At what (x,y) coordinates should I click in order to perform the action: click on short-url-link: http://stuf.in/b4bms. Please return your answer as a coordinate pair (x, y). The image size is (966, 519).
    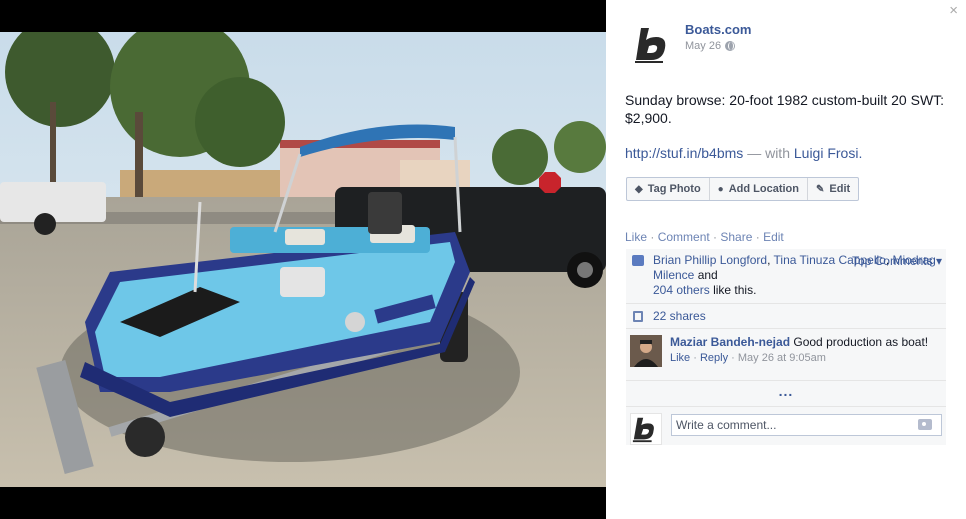
    Looking at the image, I should click on (684, 153).